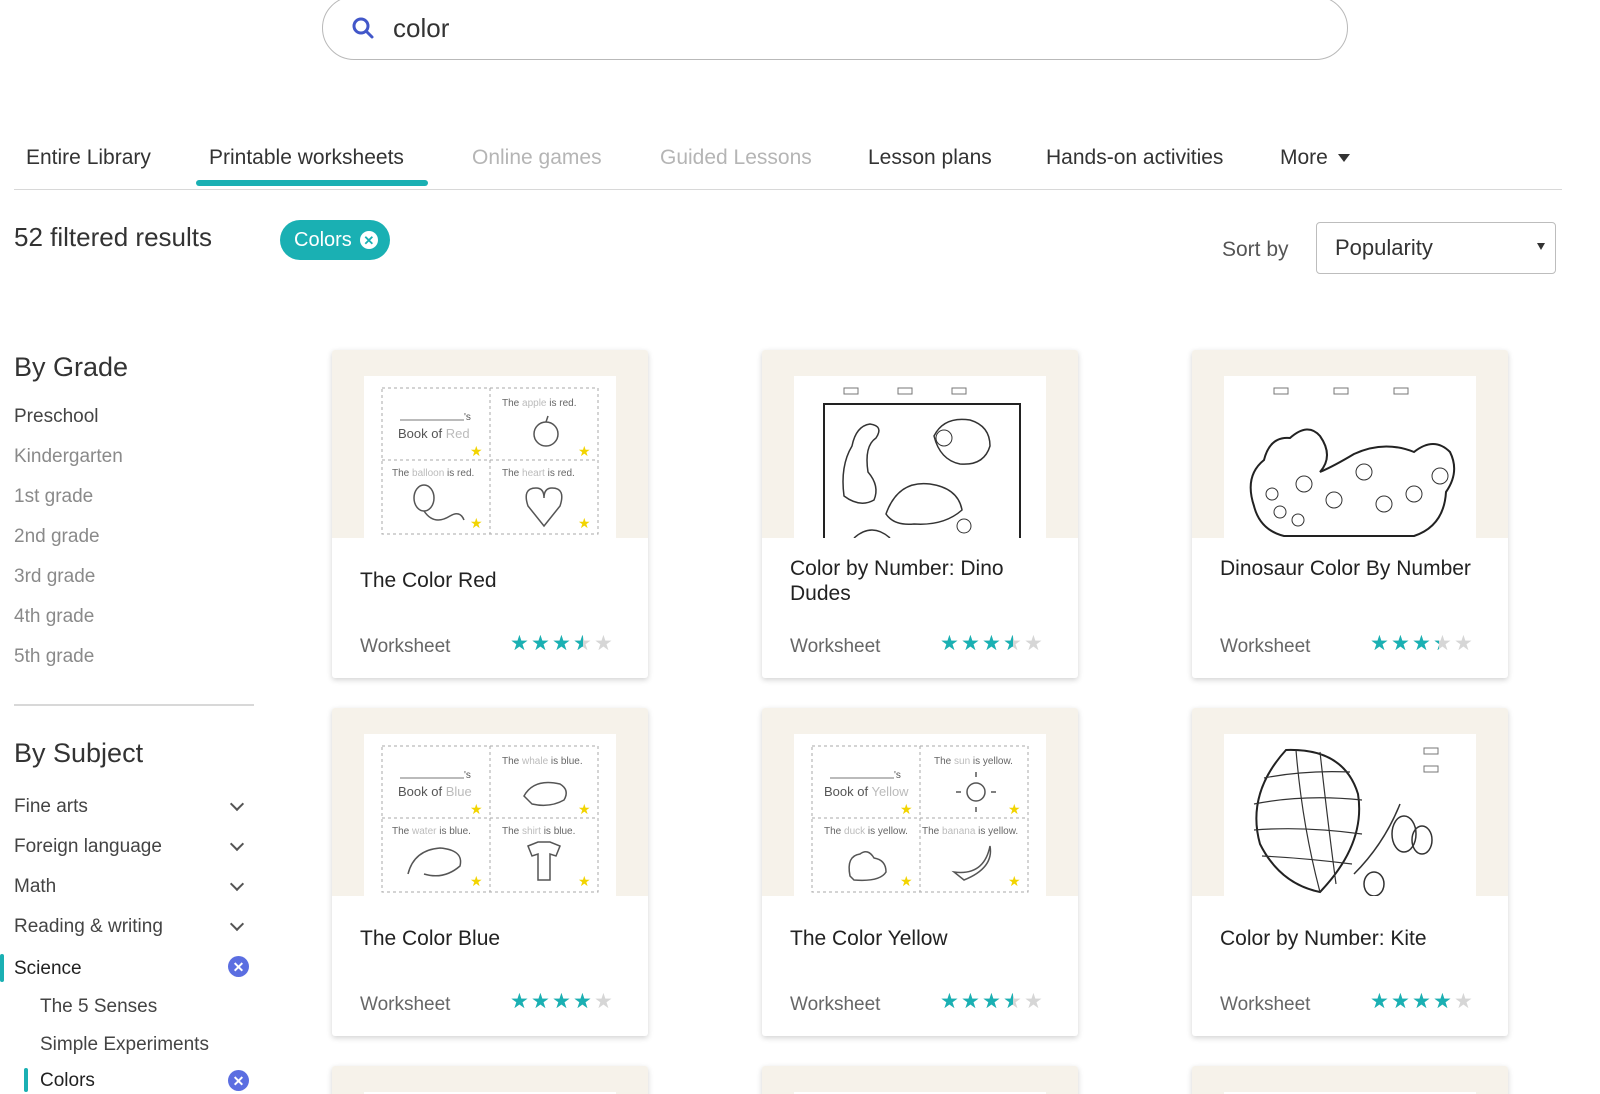 The image size is (1600, 1094). Describe the element at coordinates (323, 239) in the screenshot. I see `filter-chip-label: Colors` at that location.